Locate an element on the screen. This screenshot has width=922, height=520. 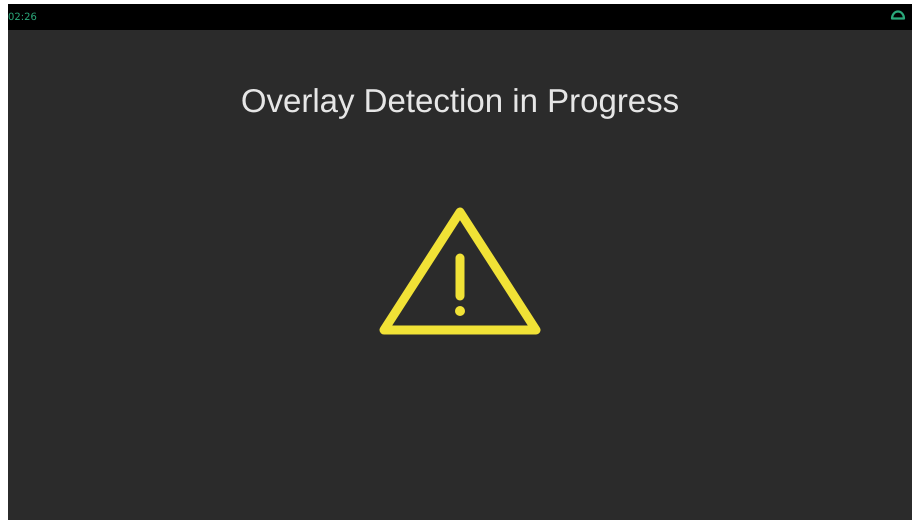
screen-title: Overlay Detection in Progress is located at coordinates (460, 101).